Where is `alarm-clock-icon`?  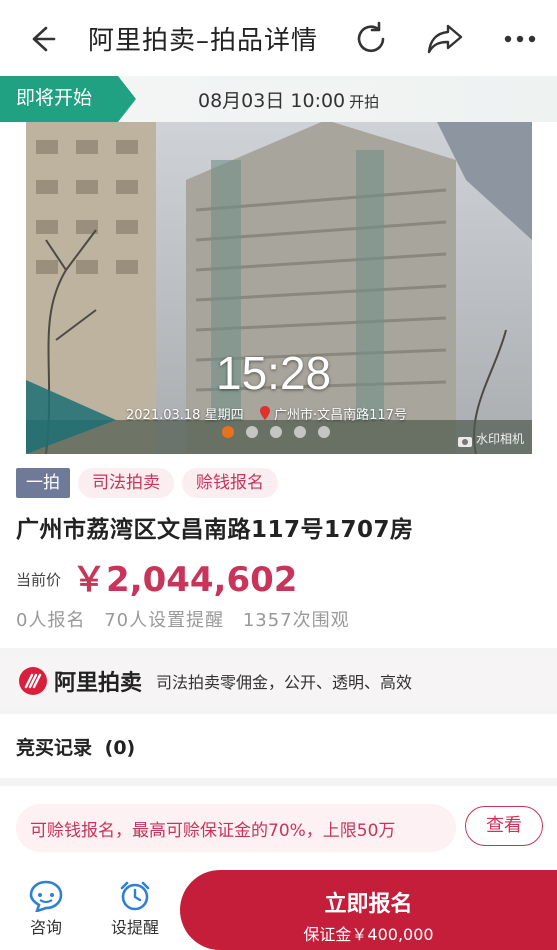 alarm-clock-icon is located at coordinates (135, 896).